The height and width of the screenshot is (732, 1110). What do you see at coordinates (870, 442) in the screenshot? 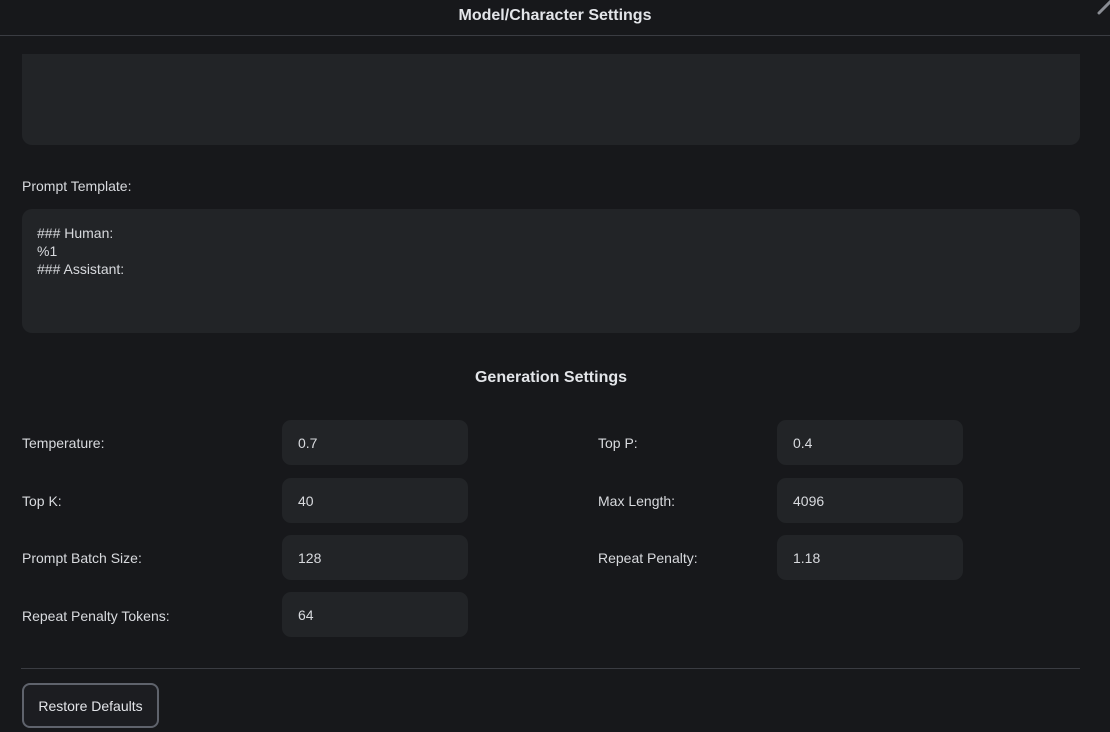
I see `top-p-input: 0.4` at bounding box center [870, 442].